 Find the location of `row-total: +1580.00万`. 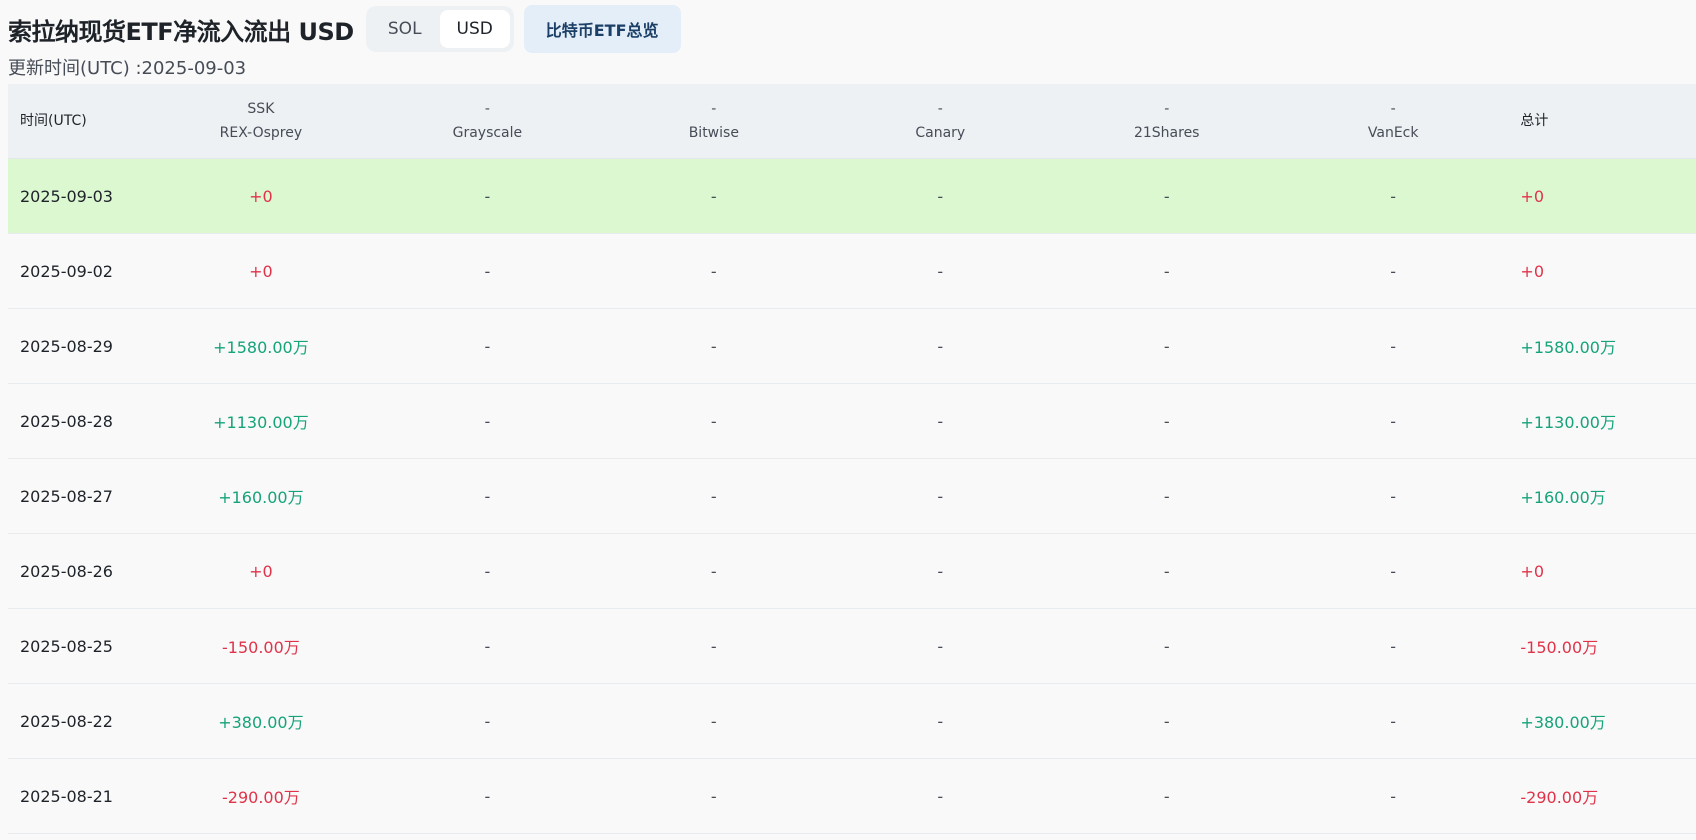

row-total: +1580.00万 is located at coordinates (1568, 347).